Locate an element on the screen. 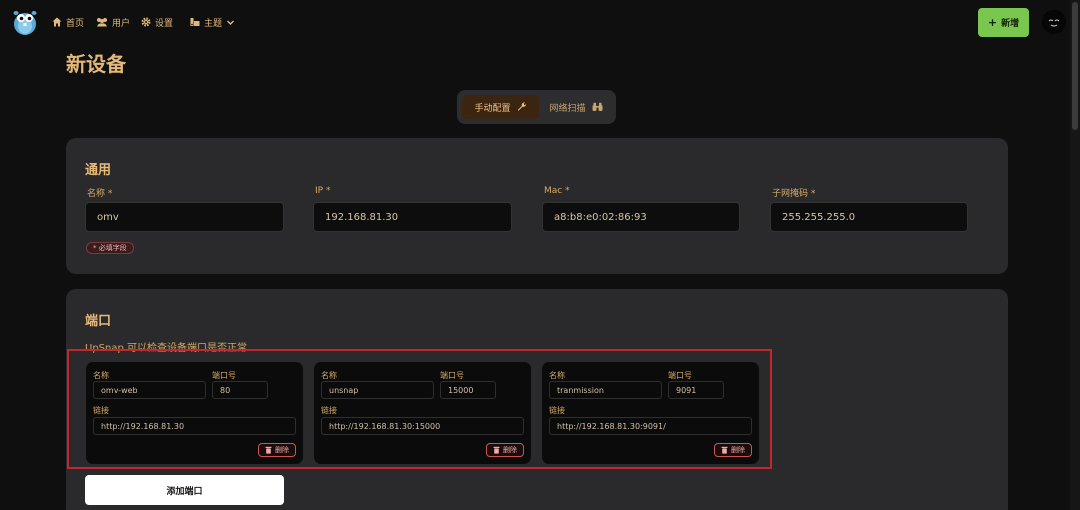 The image size is (1080, 510). mac-field: a8:b8:e0:02:86:93 is located at coordinates (641, 217).